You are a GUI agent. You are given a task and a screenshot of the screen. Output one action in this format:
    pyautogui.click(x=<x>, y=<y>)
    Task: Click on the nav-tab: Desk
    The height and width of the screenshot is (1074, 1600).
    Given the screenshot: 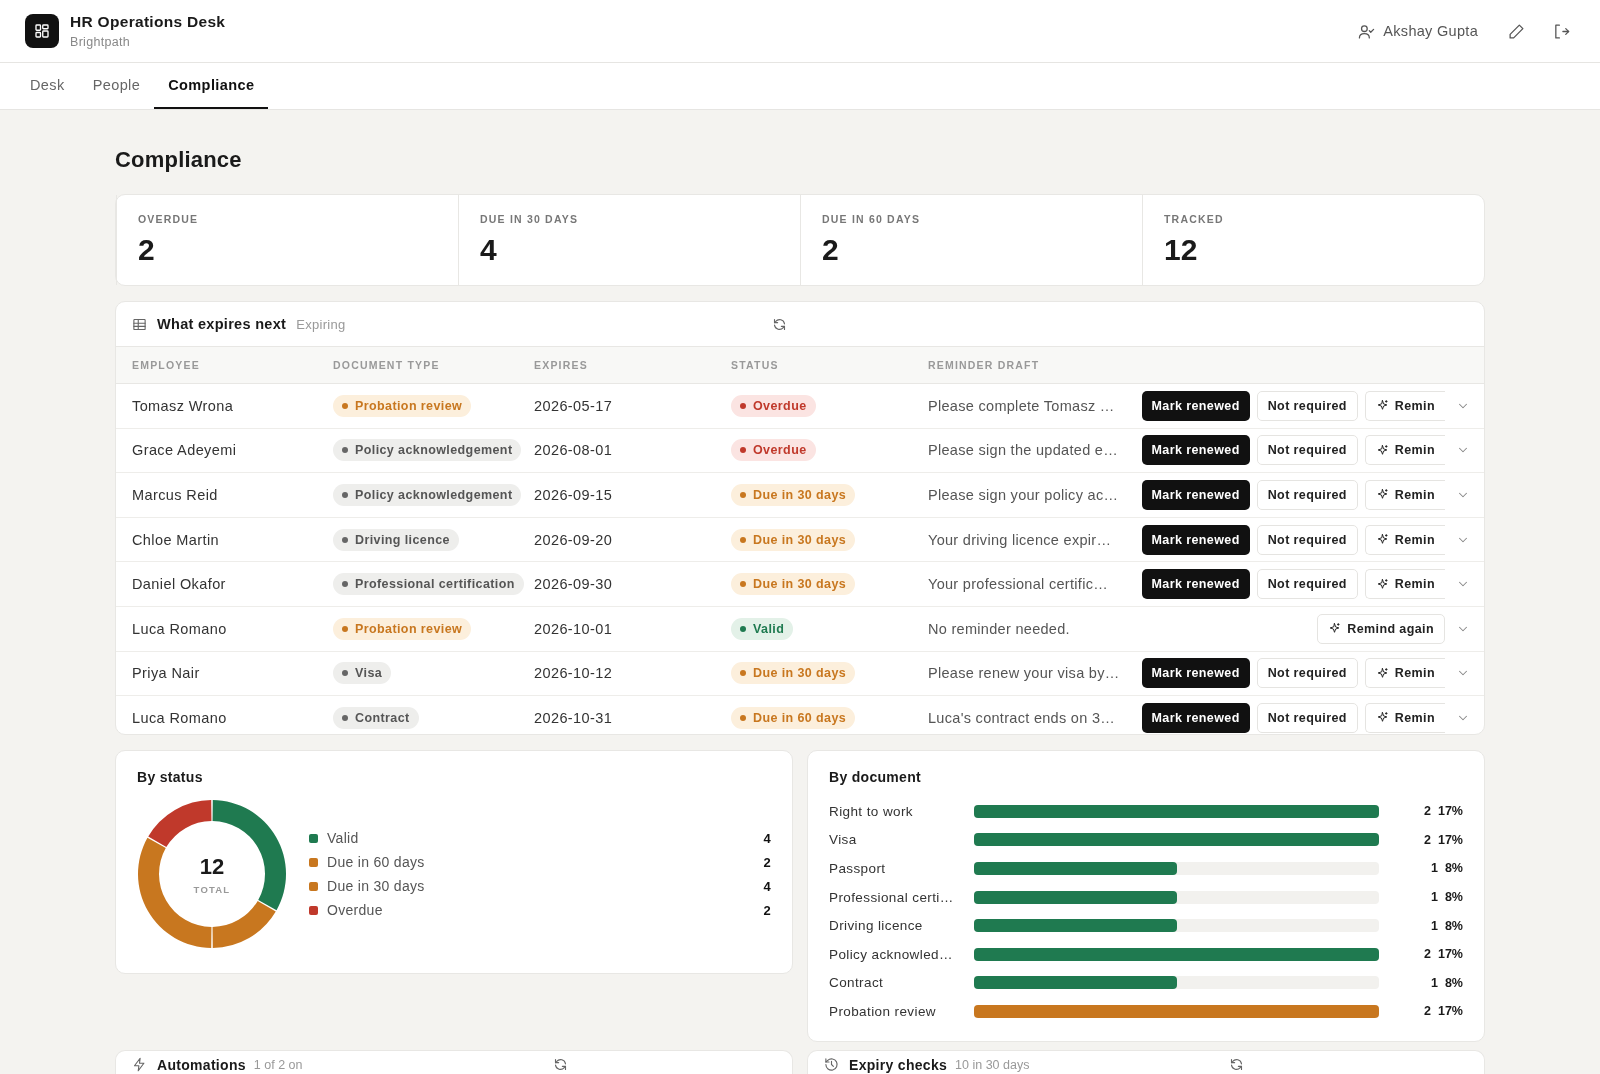 What is the action you would take?
    pyautogui.click(x=47, y=86)
    